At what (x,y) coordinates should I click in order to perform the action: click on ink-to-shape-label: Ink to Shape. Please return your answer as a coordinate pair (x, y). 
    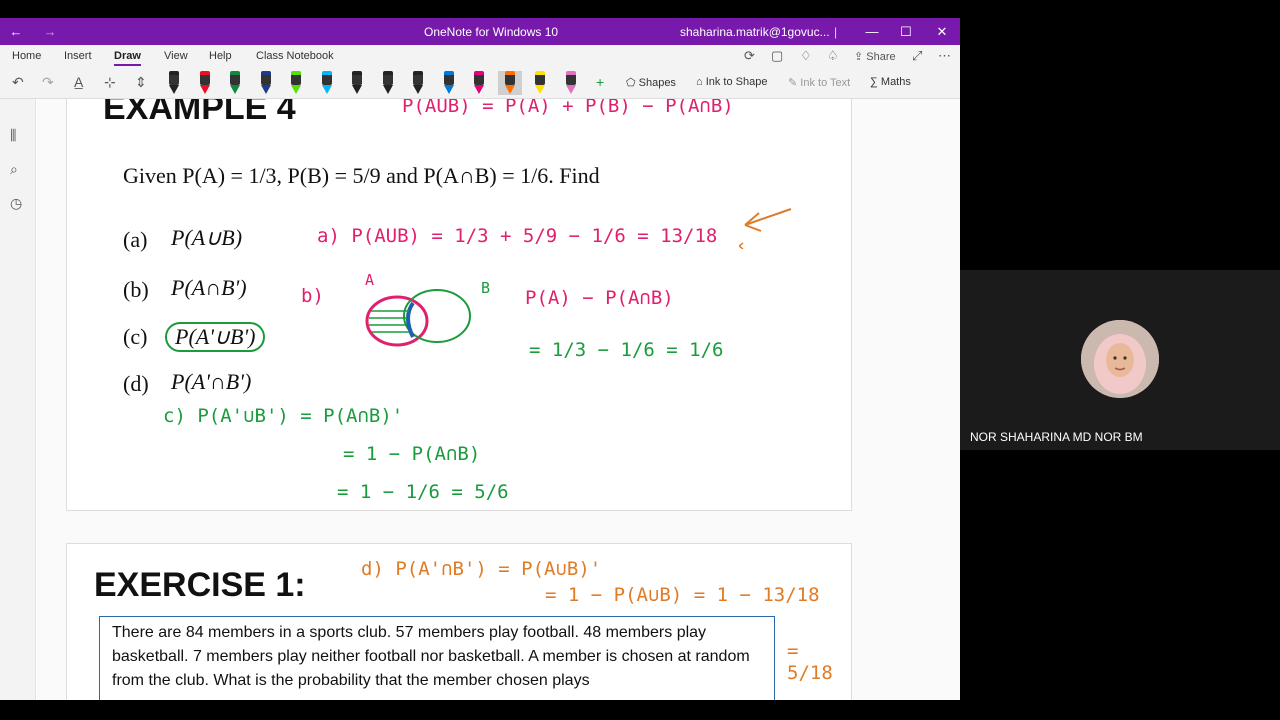
    Looking at the image, I should click on (736, 82).